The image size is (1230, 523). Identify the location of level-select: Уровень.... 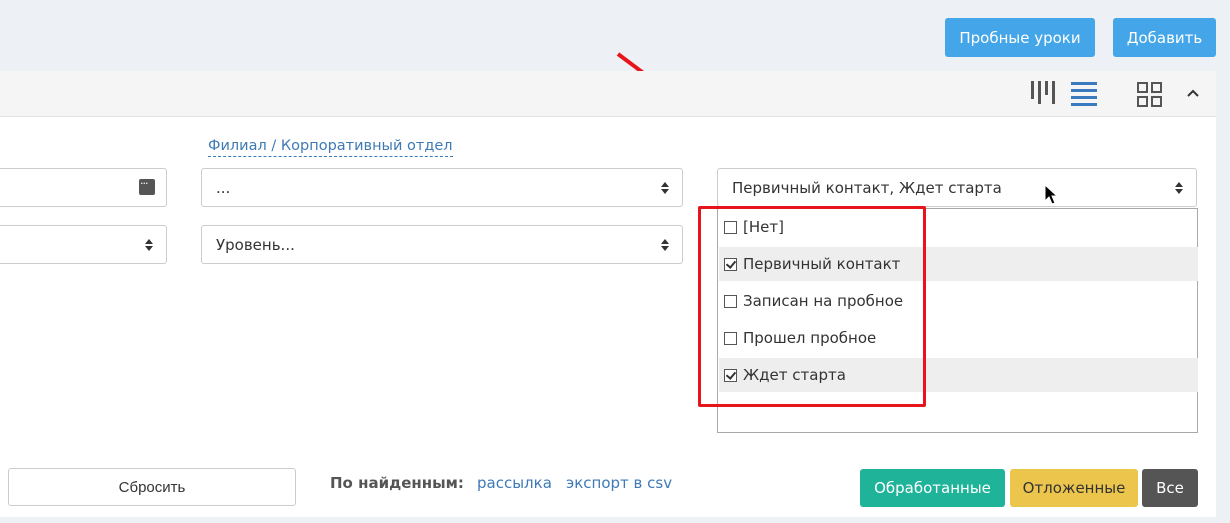
(442, 244).